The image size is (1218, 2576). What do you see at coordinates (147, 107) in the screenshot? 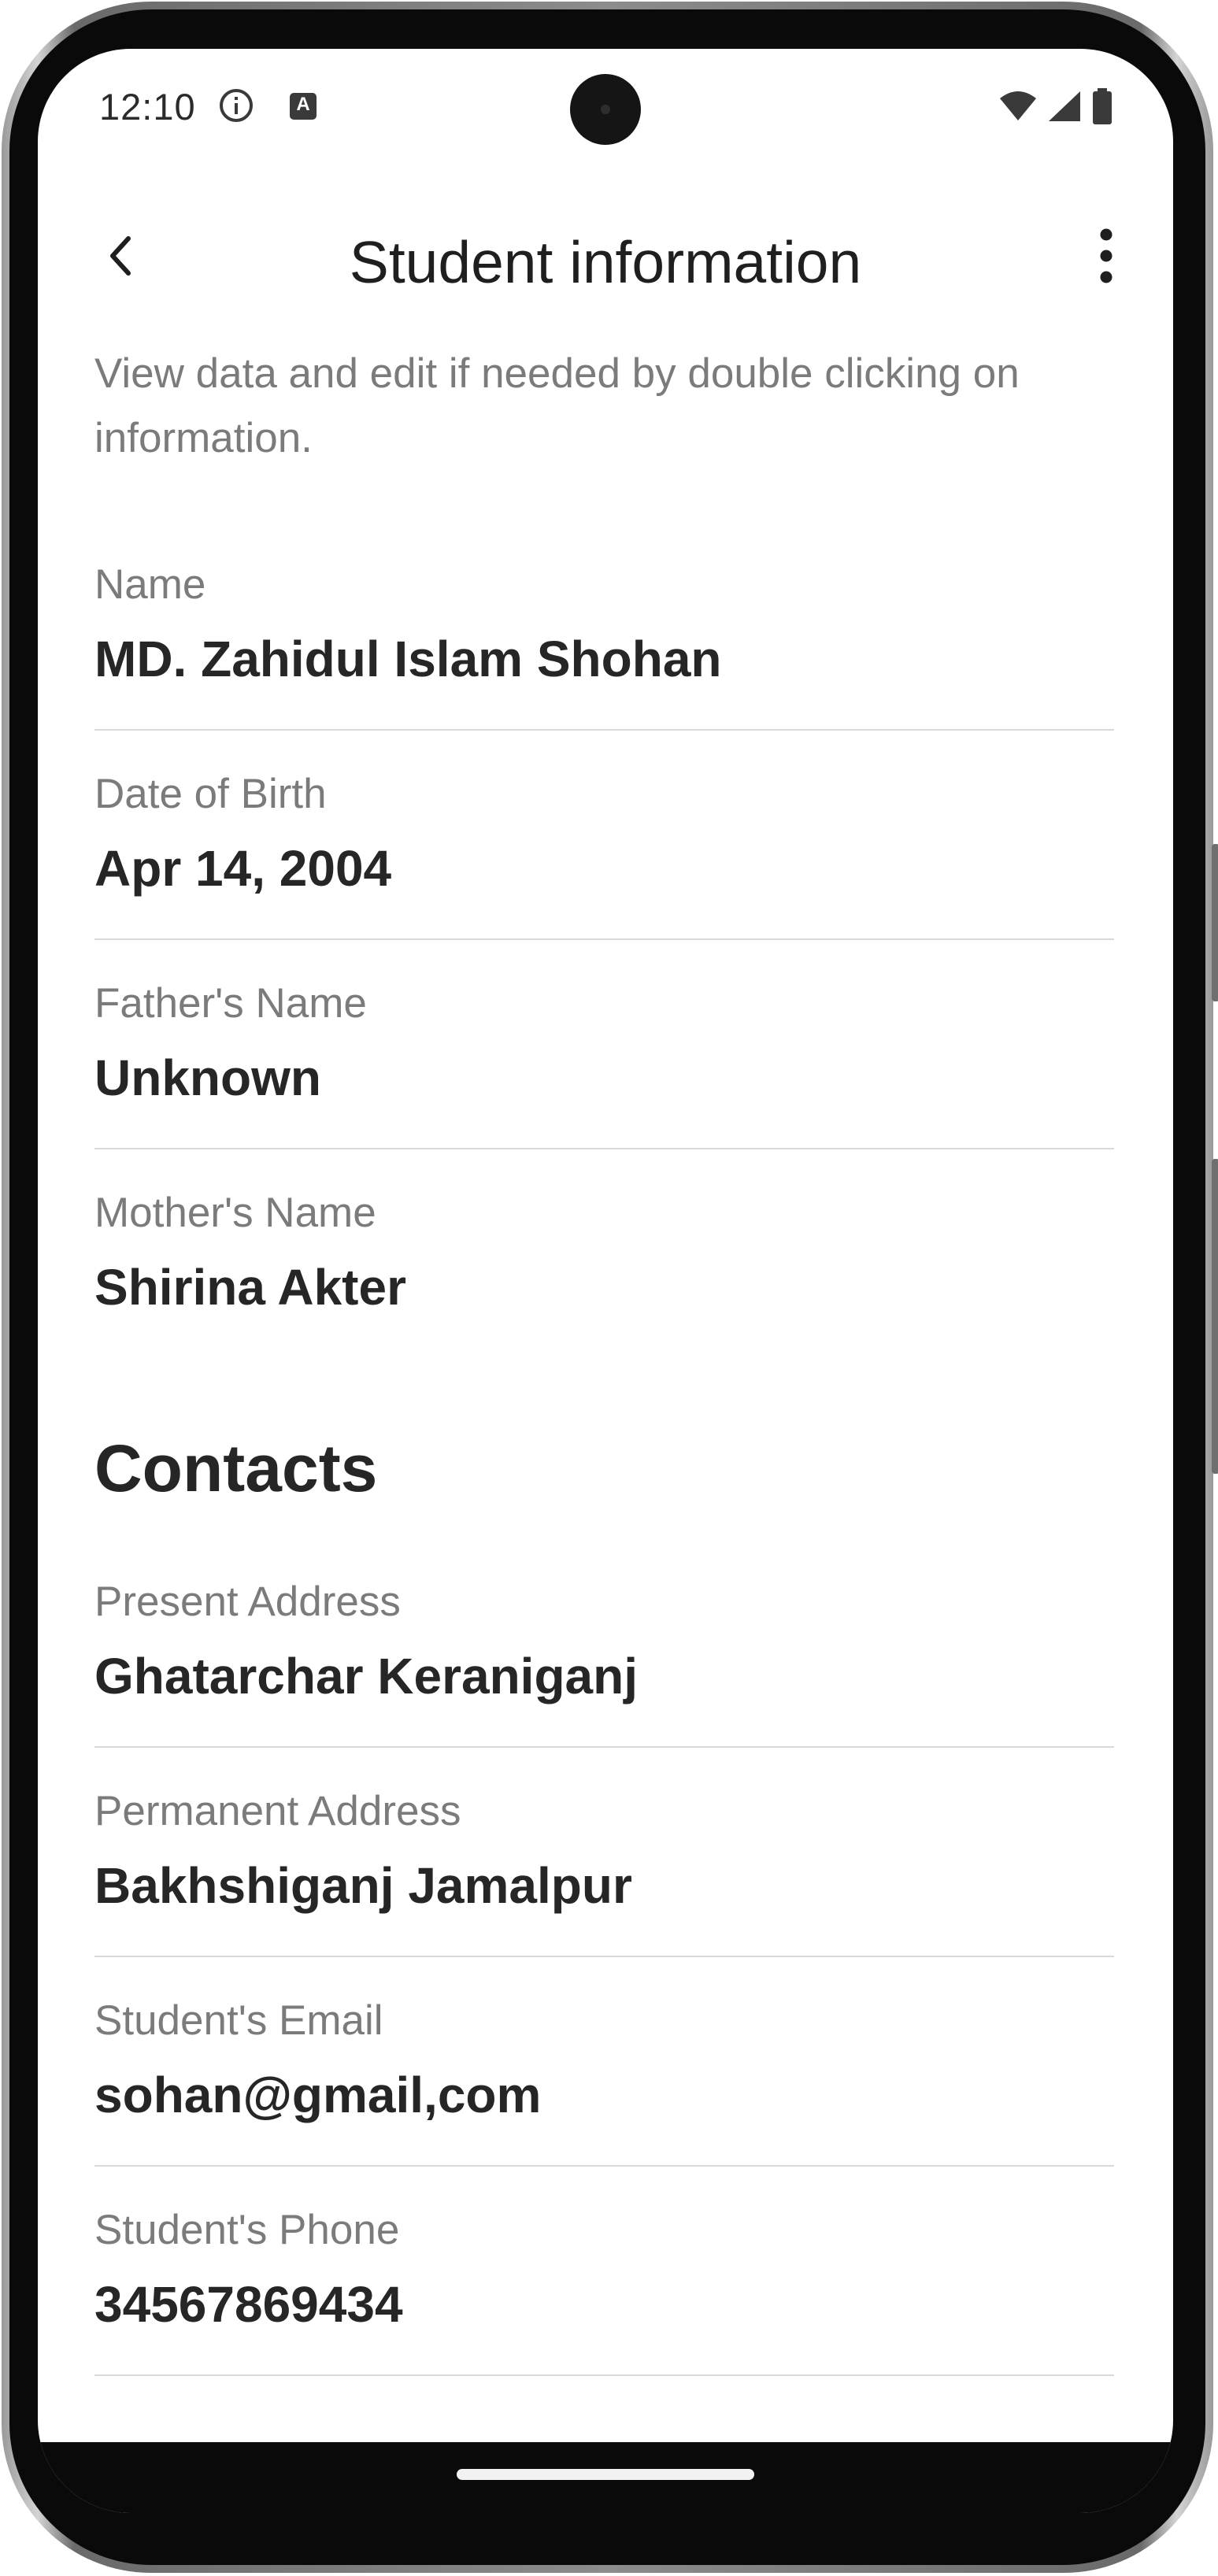
I see `status-time: 12:10` at bounding box center [147, 107].